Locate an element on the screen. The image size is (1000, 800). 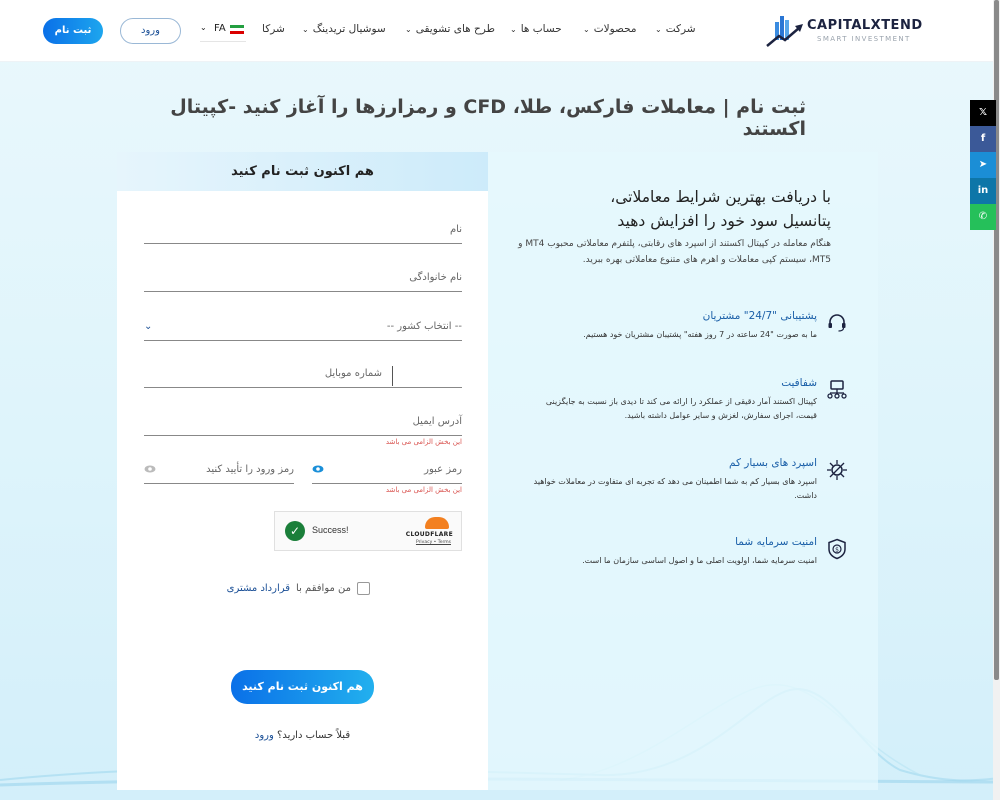
iran-flag-icon is located at coordinates (237, 29).